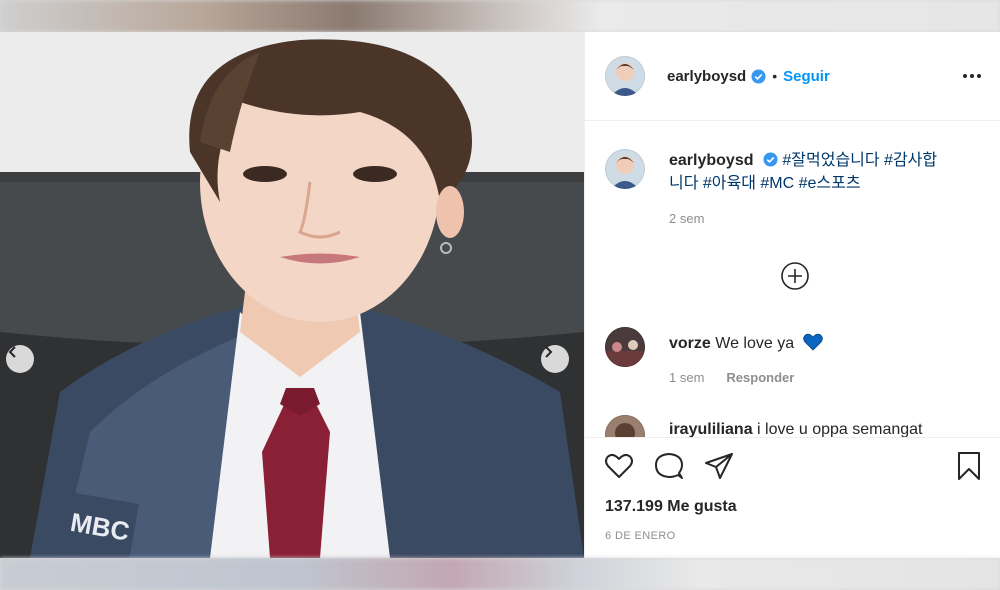 This screenshot has height=590, width=1000. Describe the element at coordinates (20, 359) in the screenshot. I see `previous-photo-button` at that location.